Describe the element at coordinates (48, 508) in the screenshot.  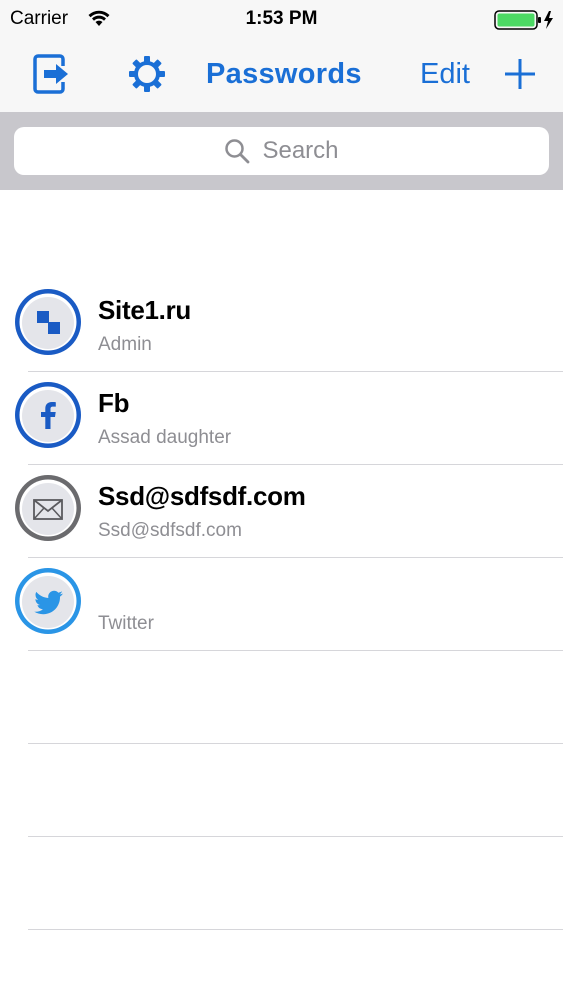
I see `mail-icon` at that location.